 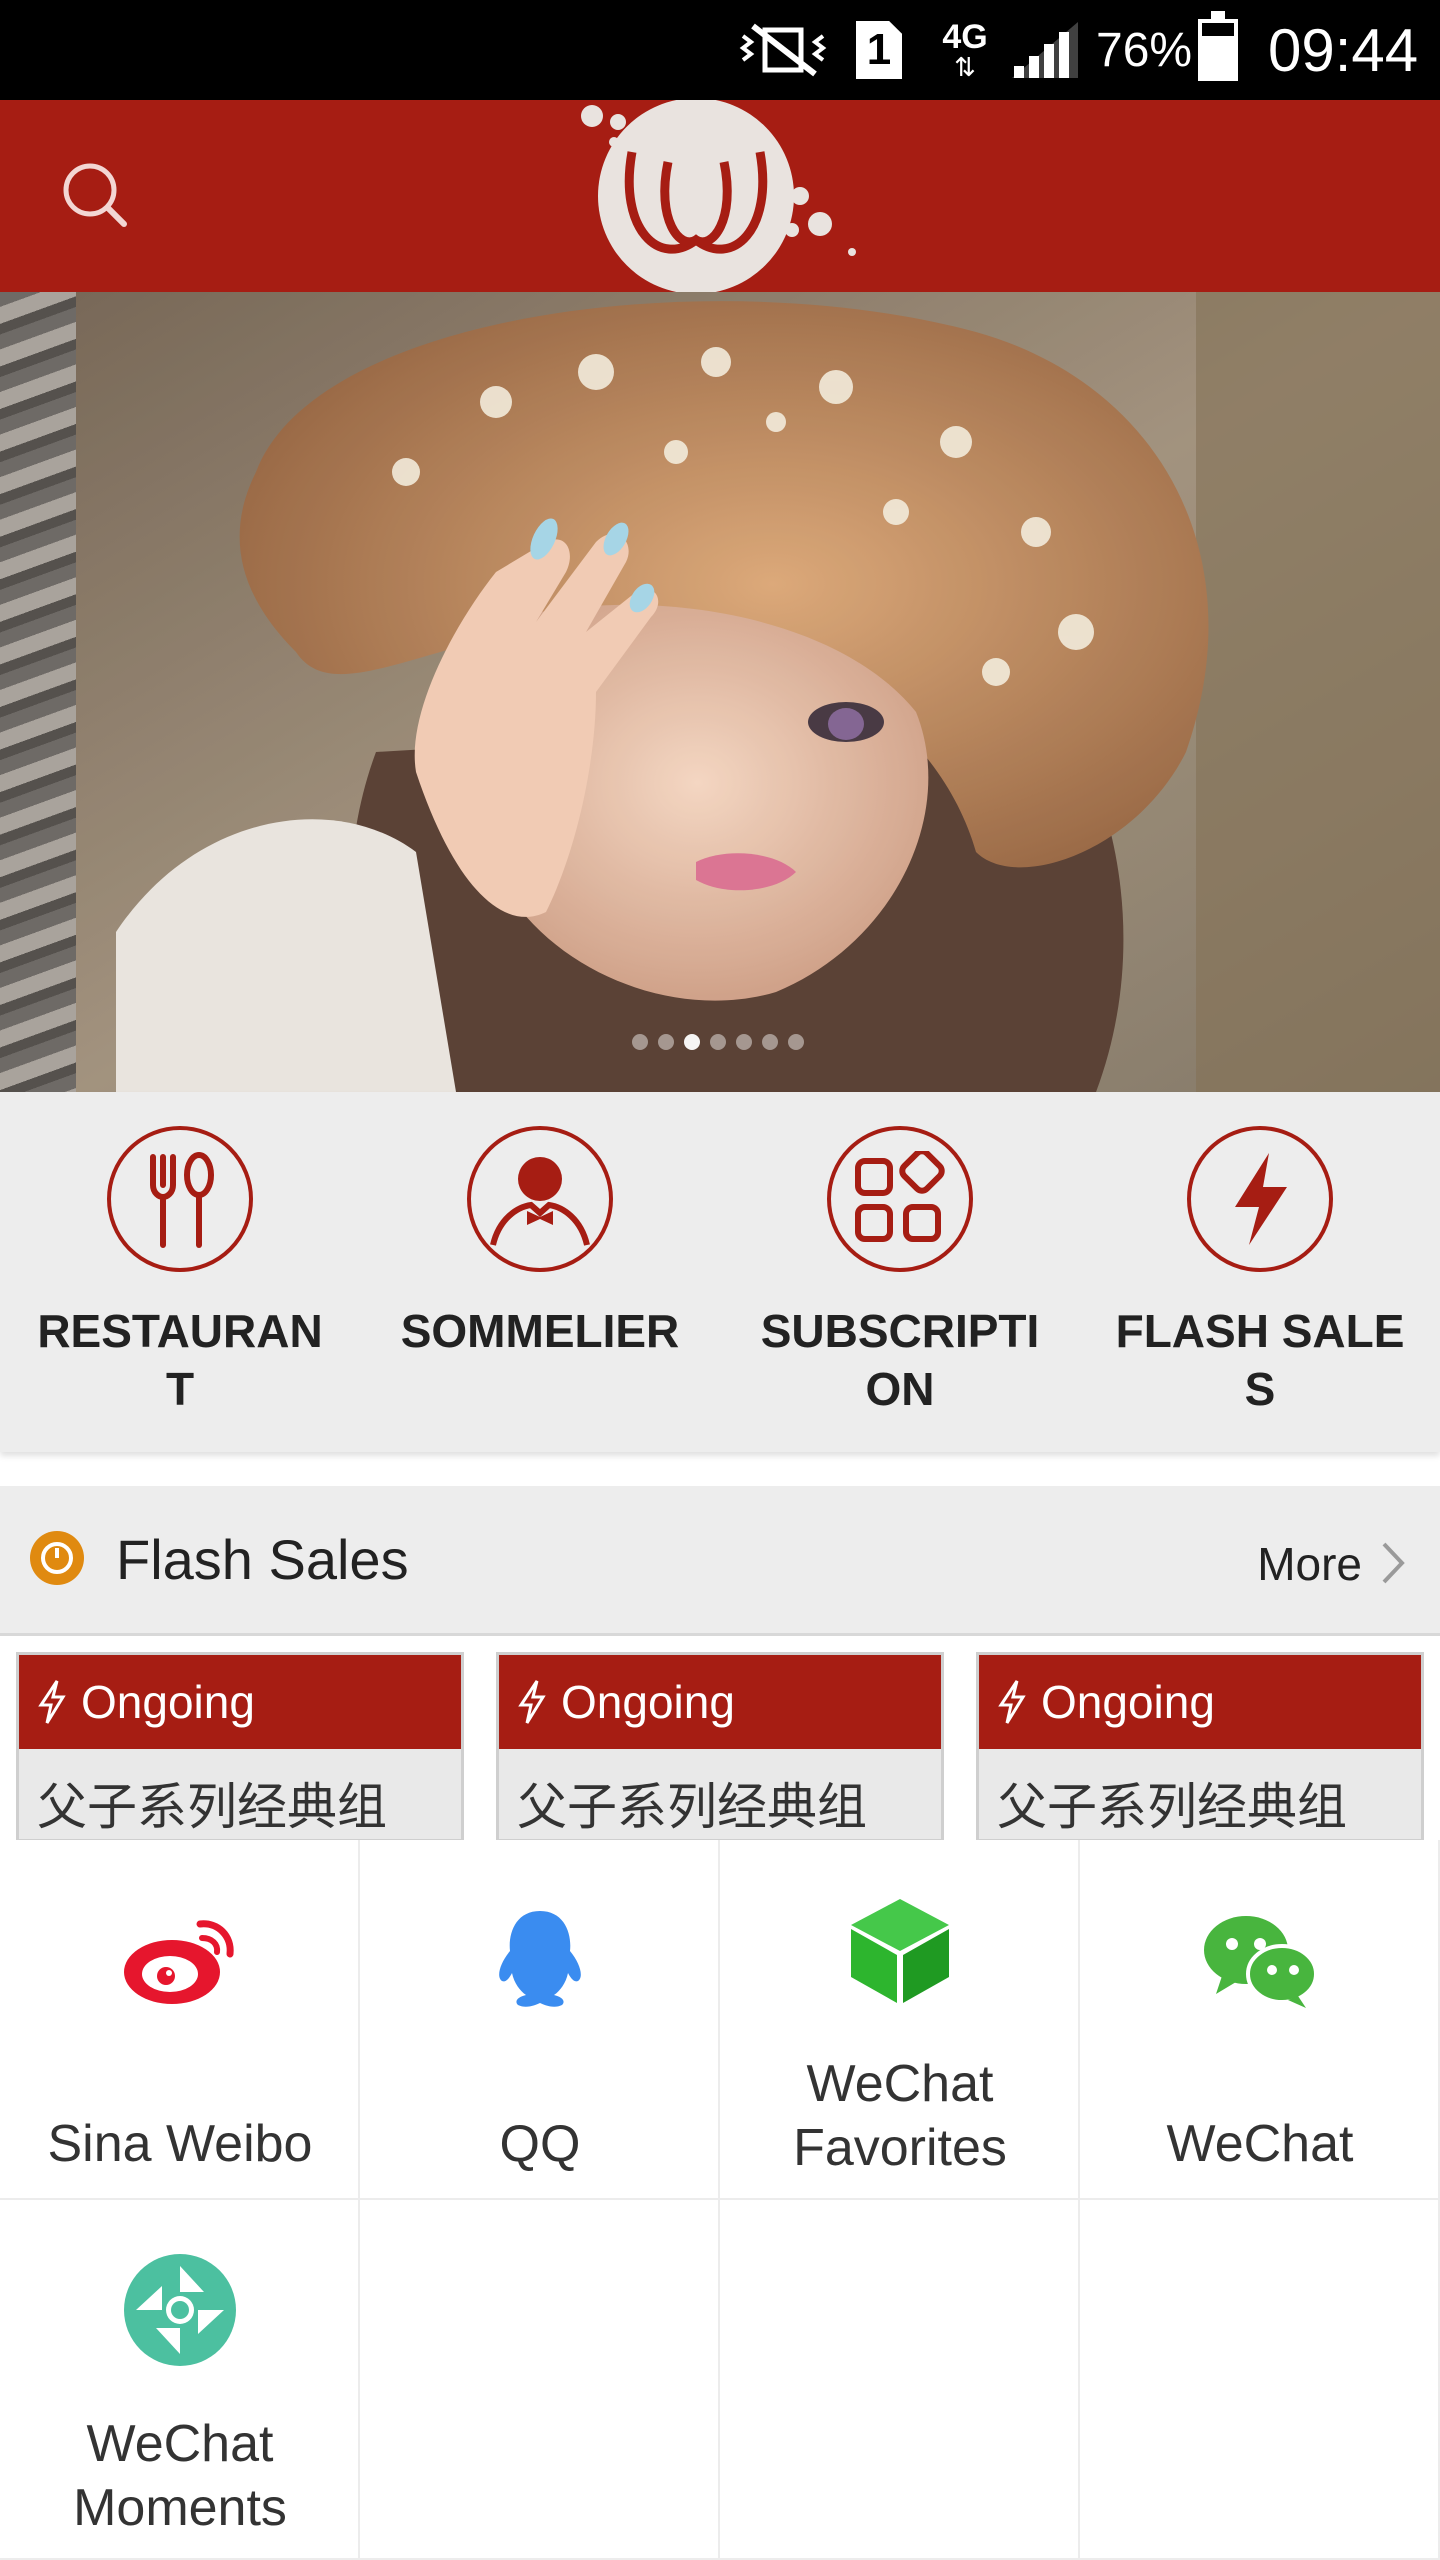 I want to click on category-label: SOMMELIER, so click(x=540, y=1331).